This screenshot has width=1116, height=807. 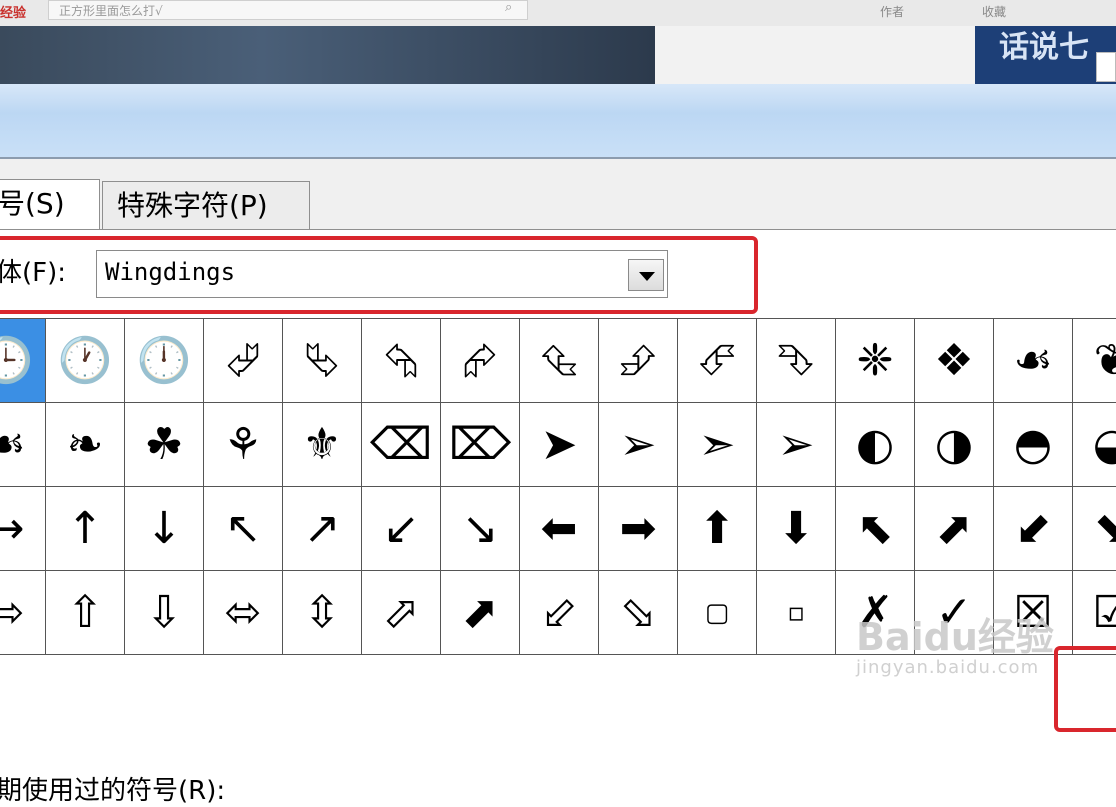 What do you see at coordinates (164, 613) in the screenshot?
I see `symbol-cell: ⇩` at bounding box center [164, 613].